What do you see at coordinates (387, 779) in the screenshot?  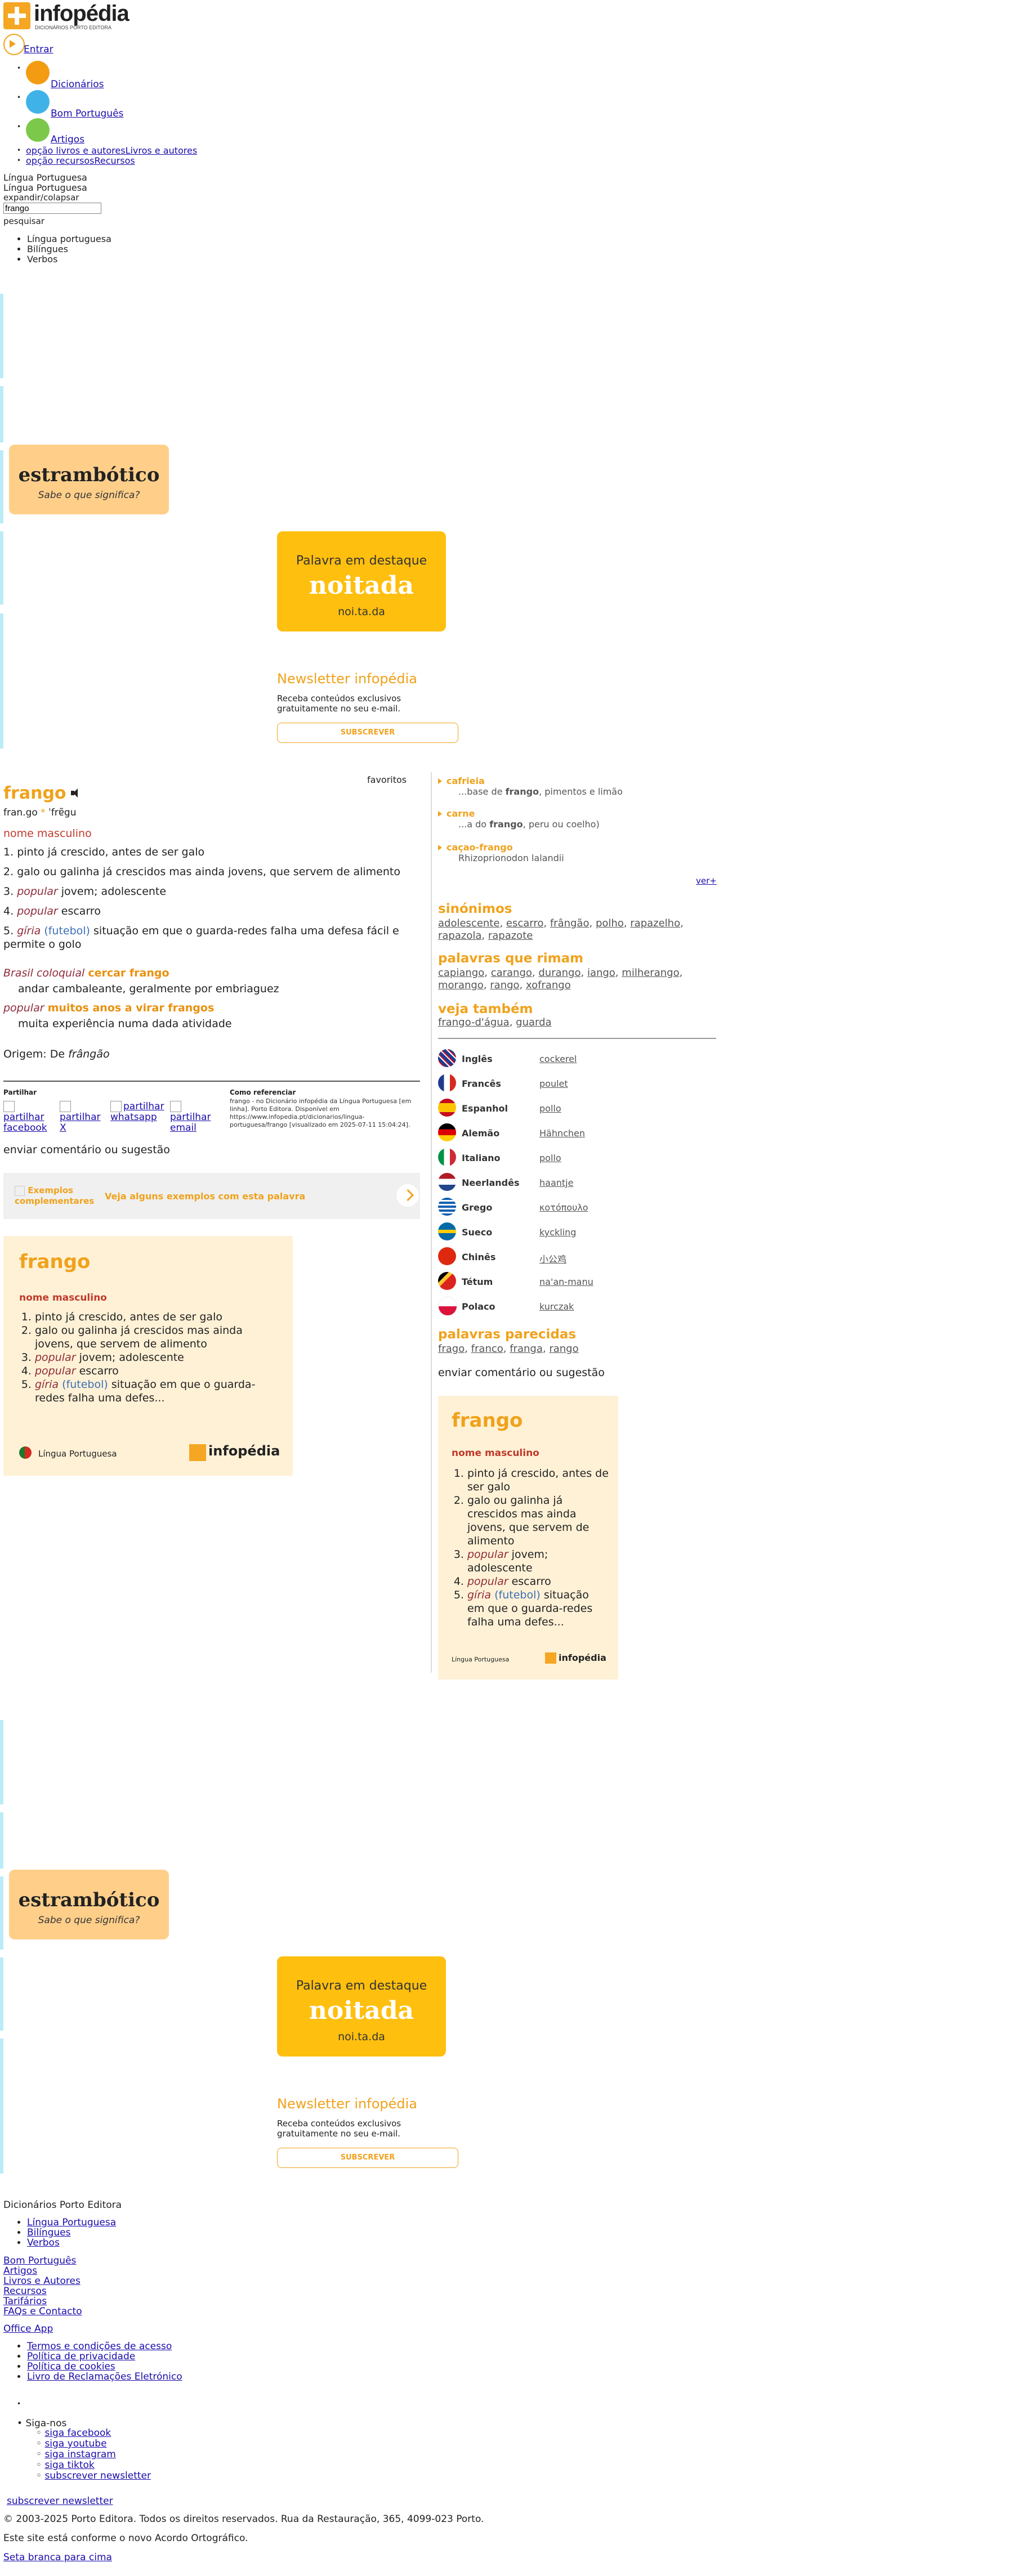 I see `favorites-icon: favoritos` at bounding box center [387, 779].